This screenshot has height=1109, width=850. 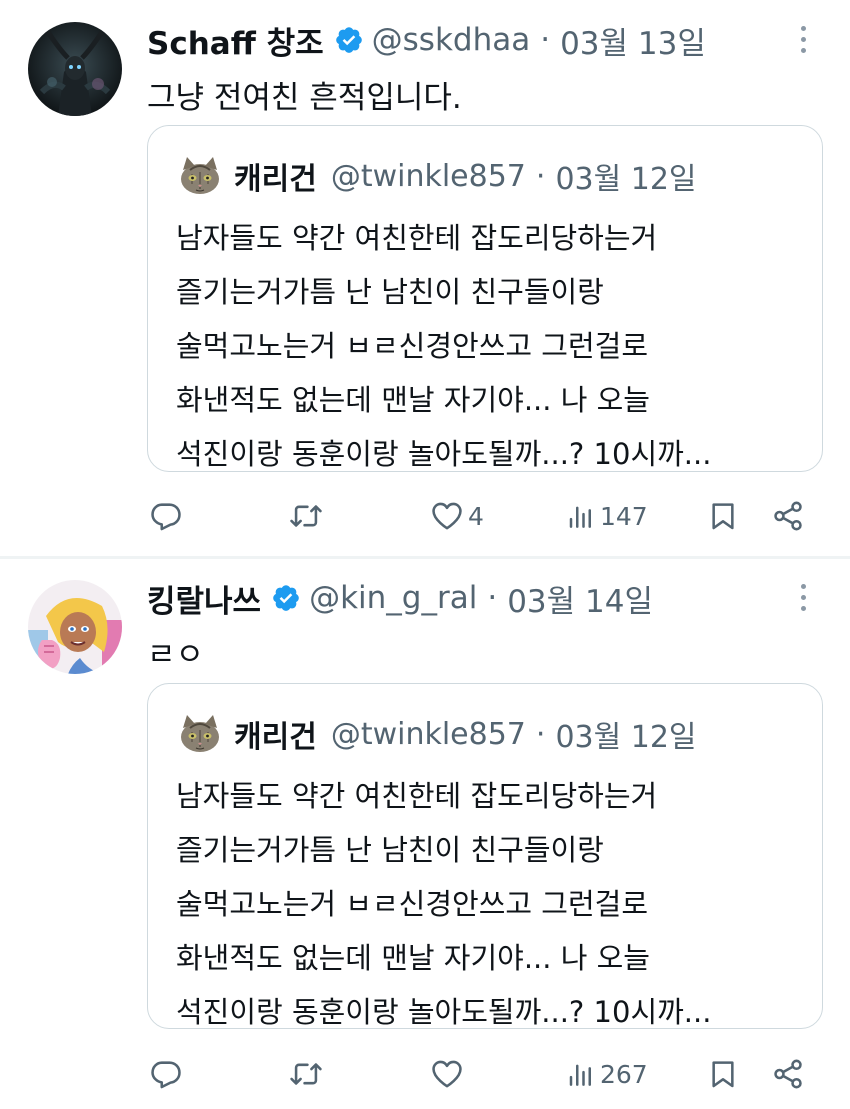 I want to click on views-count: 147, so click(x=624, y=516).